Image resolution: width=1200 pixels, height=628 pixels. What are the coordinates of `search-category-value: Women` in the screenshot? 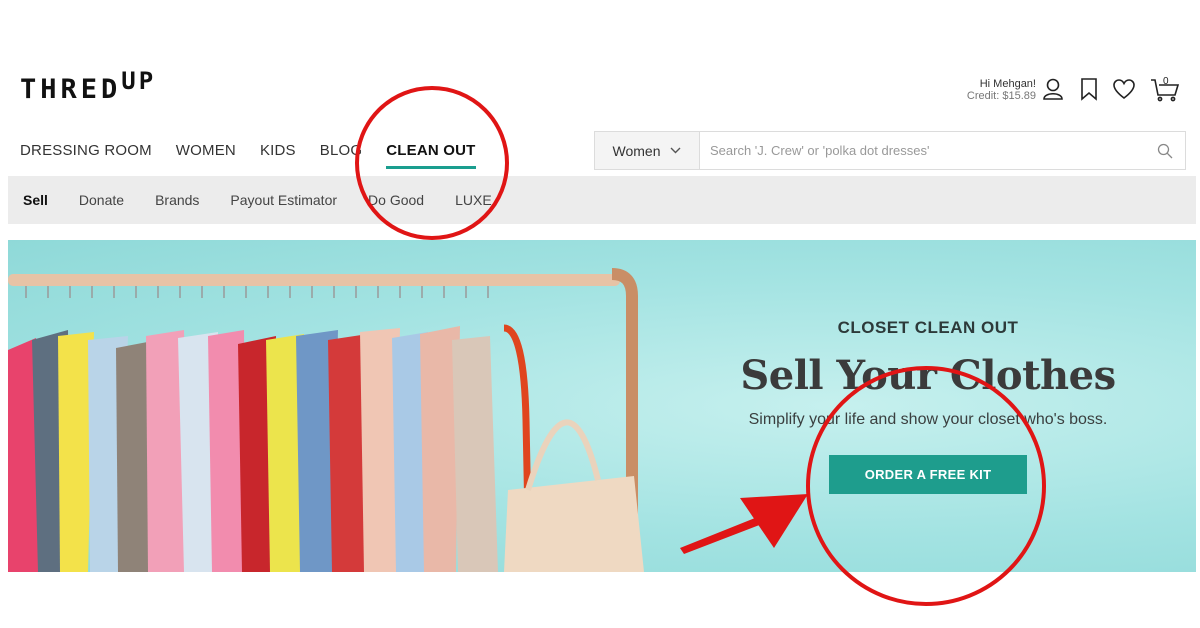 It's located at (636, 150).